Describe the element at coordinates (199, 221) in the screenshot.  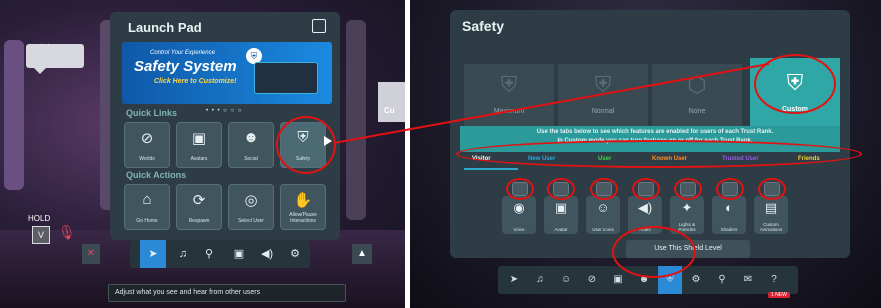
I see `quick-action-label: Respawn` at that location.